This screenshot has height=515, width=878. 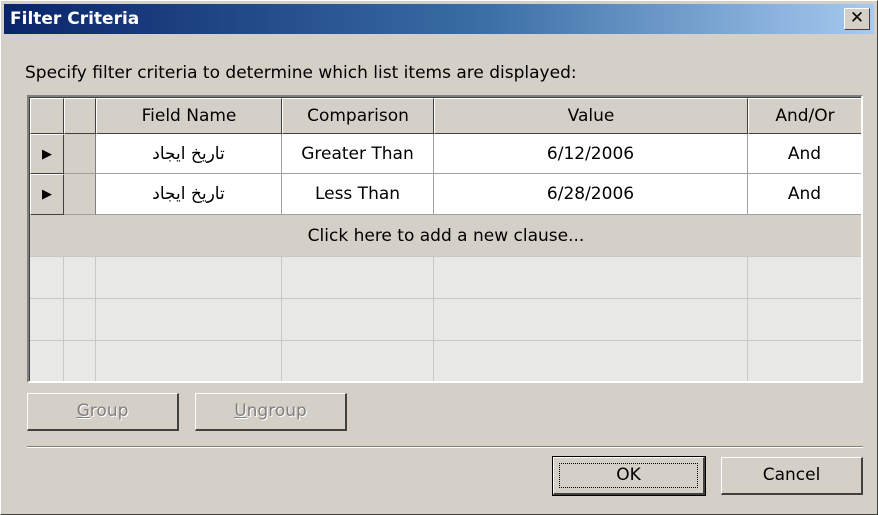 What do you see at coordinates (591, 194) in the screenshot?
I see `value-cell: 6/28/2006` at bounding box center [591, 194].